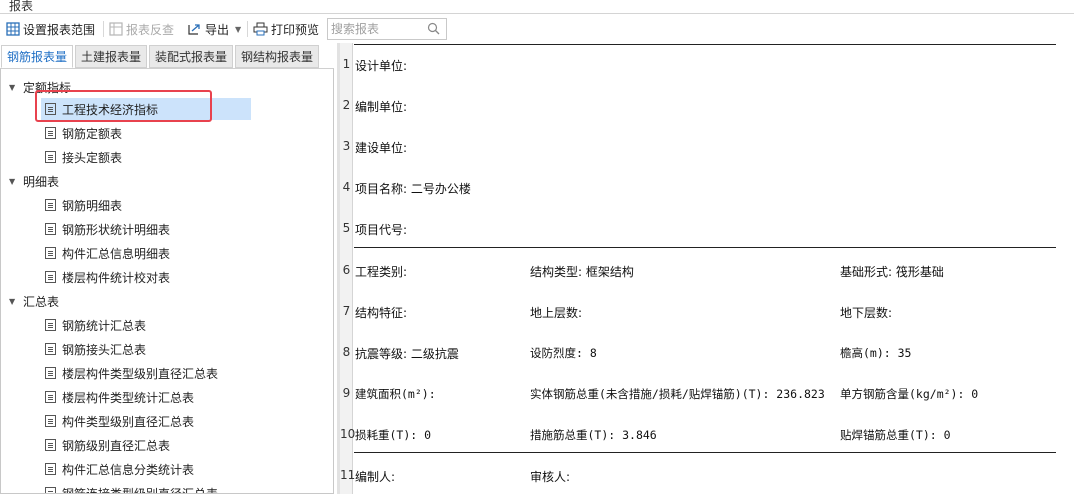 Image resolution: width=1074 pixels, height=494 pixels. What do you see at coordinates (381, 230) in the screenshot?
I see `project-code: 项目代号:` at bounding box center [381, 230].